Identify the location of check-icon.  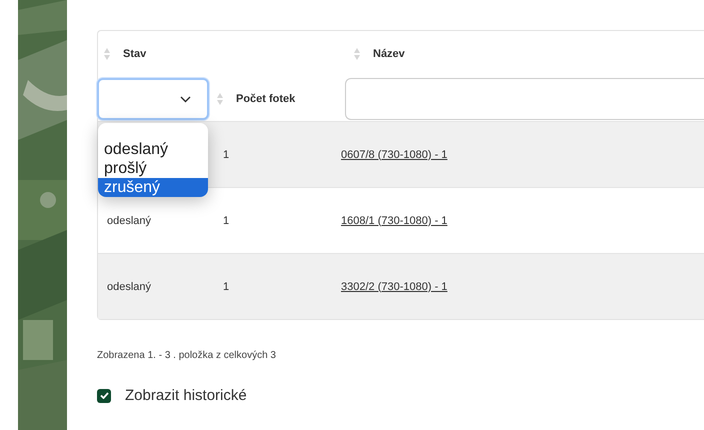
(104, 395).